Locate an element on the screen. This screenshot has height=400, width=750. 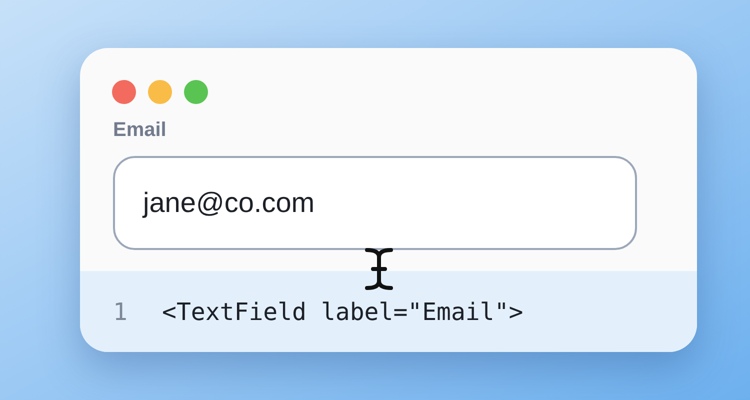
line-number: 1 is located at coordinates (120, 311).